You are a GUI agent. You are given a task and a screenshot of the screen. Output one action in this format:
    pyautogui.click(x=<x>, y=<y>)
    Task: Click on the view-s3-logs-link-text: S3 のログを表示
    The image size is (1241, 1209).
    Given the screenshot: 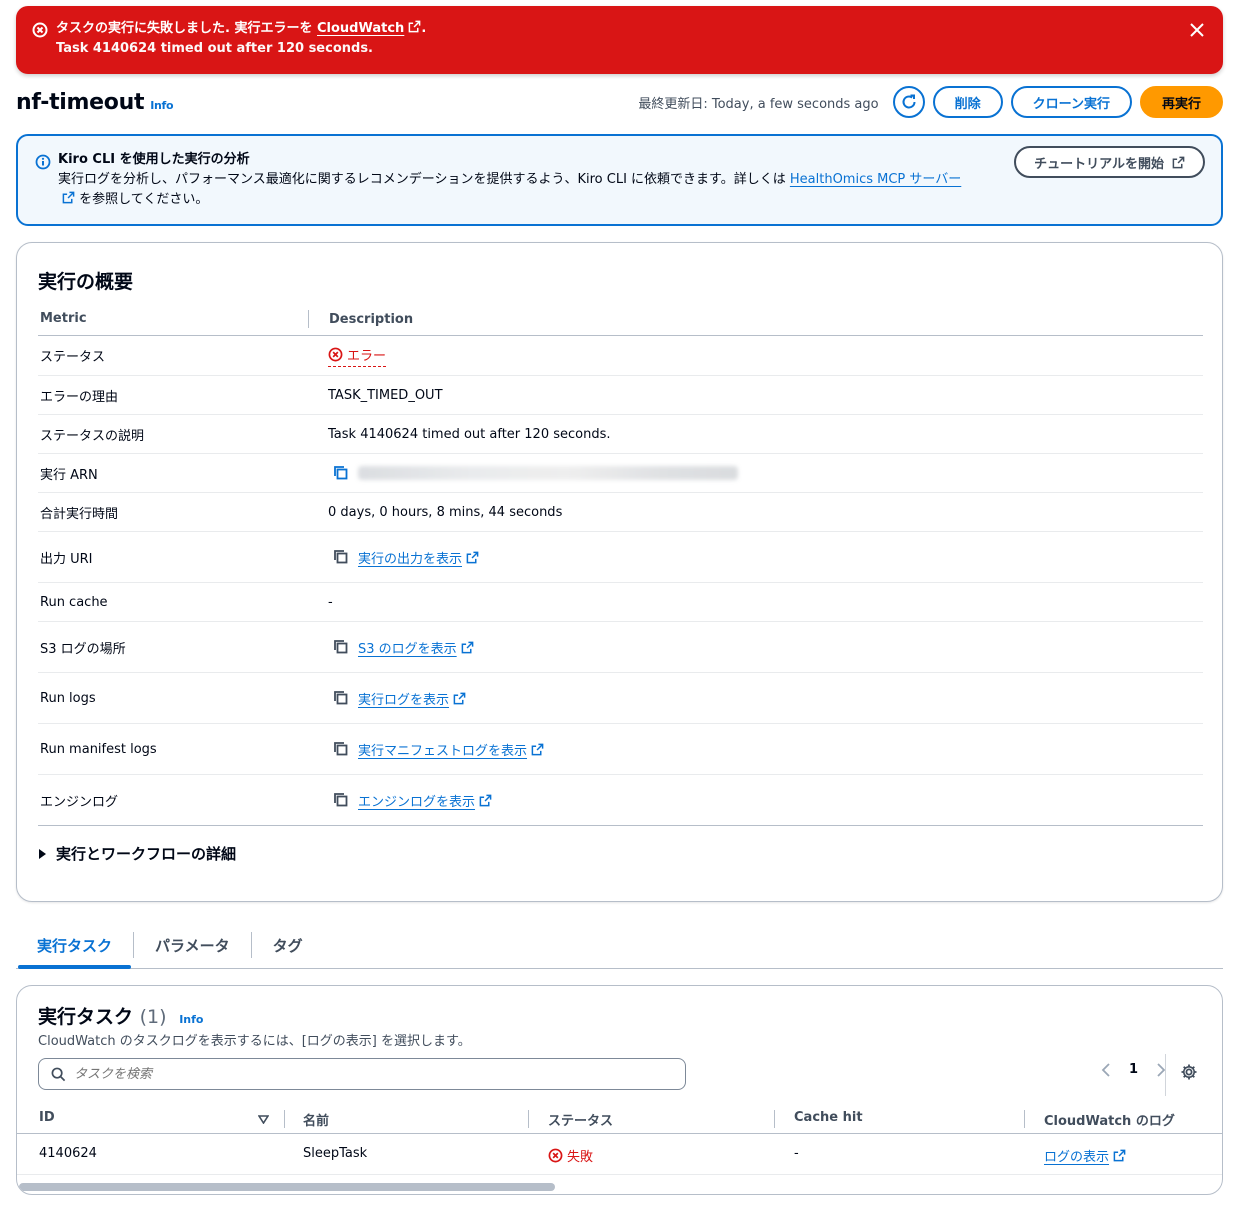 What is the action you would take?
    pyautogui.click(x=407, y=649)
    